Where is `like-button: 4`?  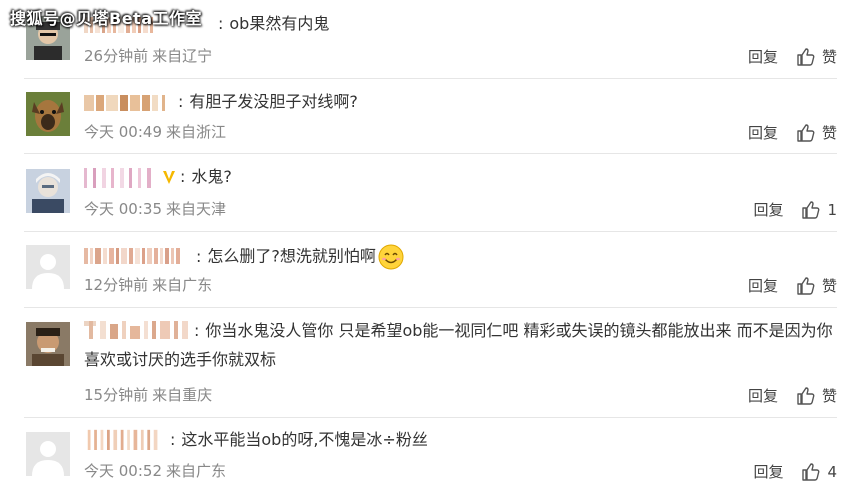
like-button: 4 is located at coordinates (819, 472).